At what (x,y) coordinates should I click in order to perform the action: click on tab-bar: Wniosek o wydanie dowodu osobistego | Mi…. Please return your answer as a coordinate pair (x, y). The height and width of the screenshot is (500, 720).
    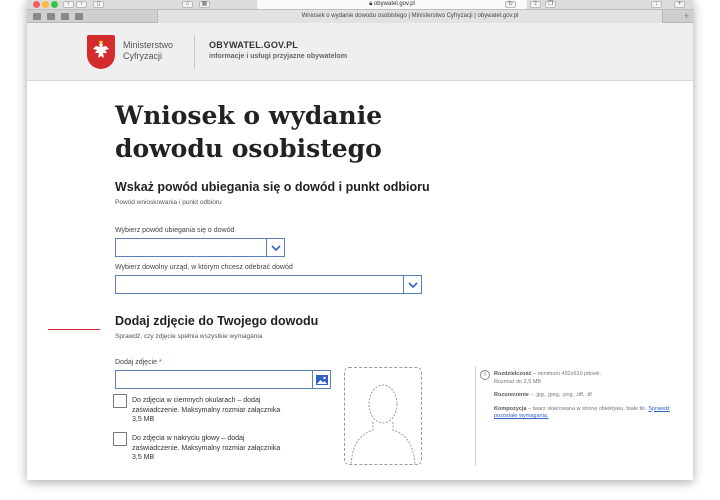
    Looking at the image, I should click on (360, 16).